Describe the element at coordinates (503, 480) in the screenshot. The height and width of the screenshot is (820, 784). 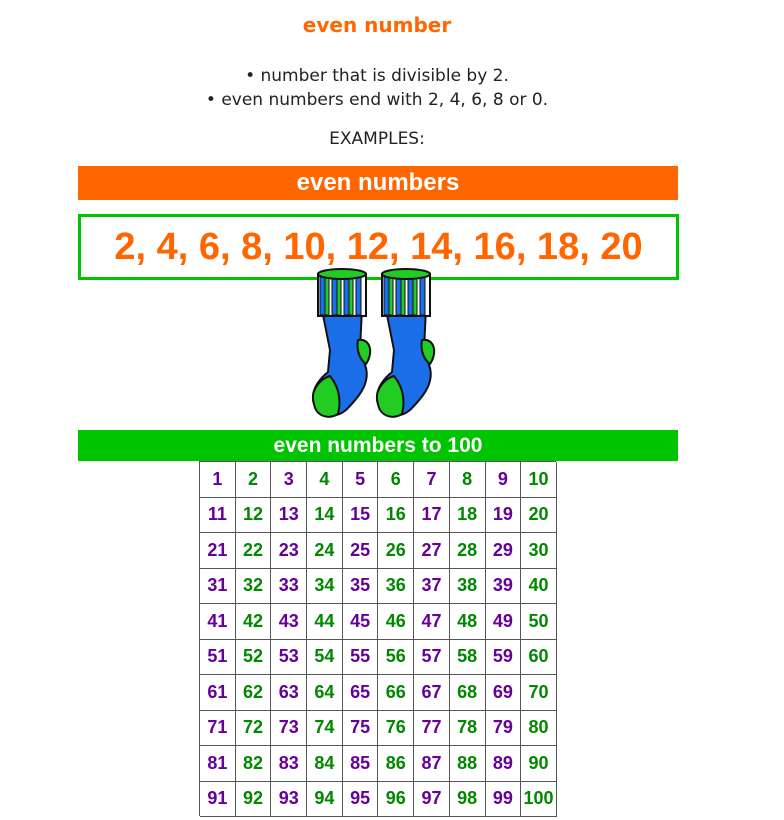
I see `odd-number-cell: 9` at that location.